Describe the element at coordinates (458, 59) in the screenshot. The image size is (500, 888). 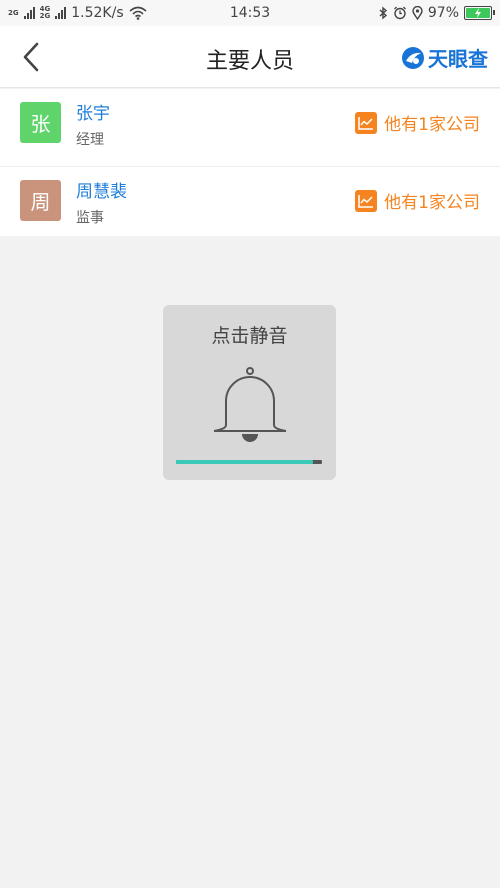
I see `brand-name: 天眼查` at that location.